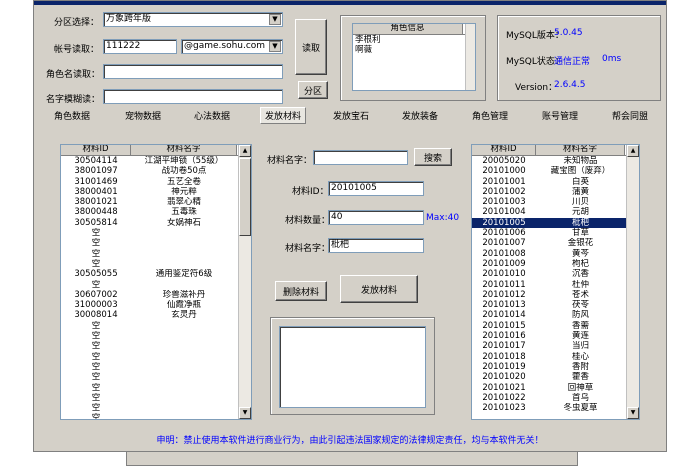  I want to click on tab-item: 帮会同盟, so click(630, 115).